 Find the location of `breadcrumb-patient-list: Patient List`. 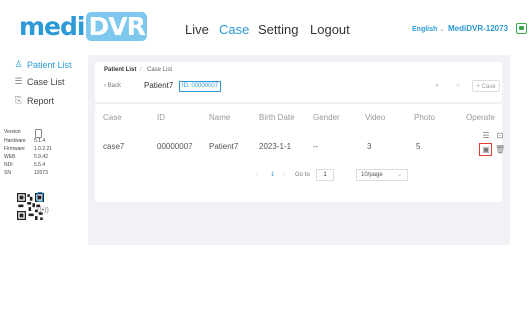

breadcrumb-patient-list: Patient List is located at coordinates (120, 70).